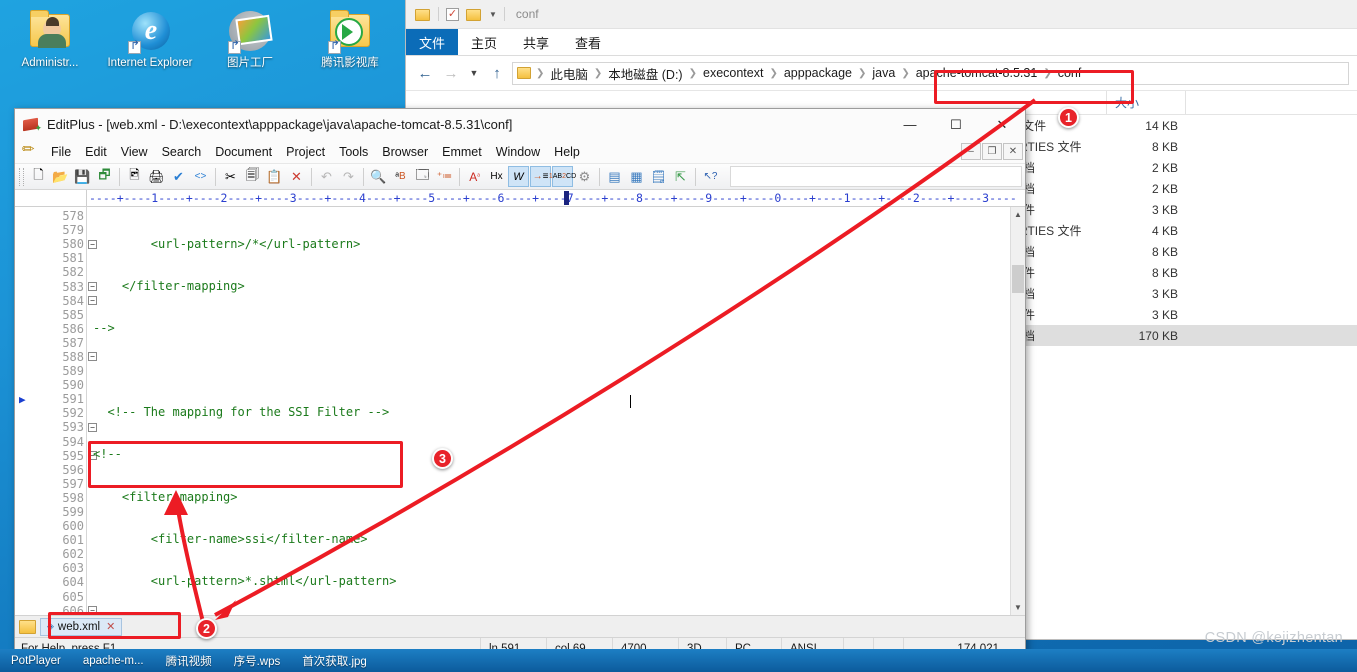  I want to click on breadcrumb-item-conf: conf, so click(1070, 73).